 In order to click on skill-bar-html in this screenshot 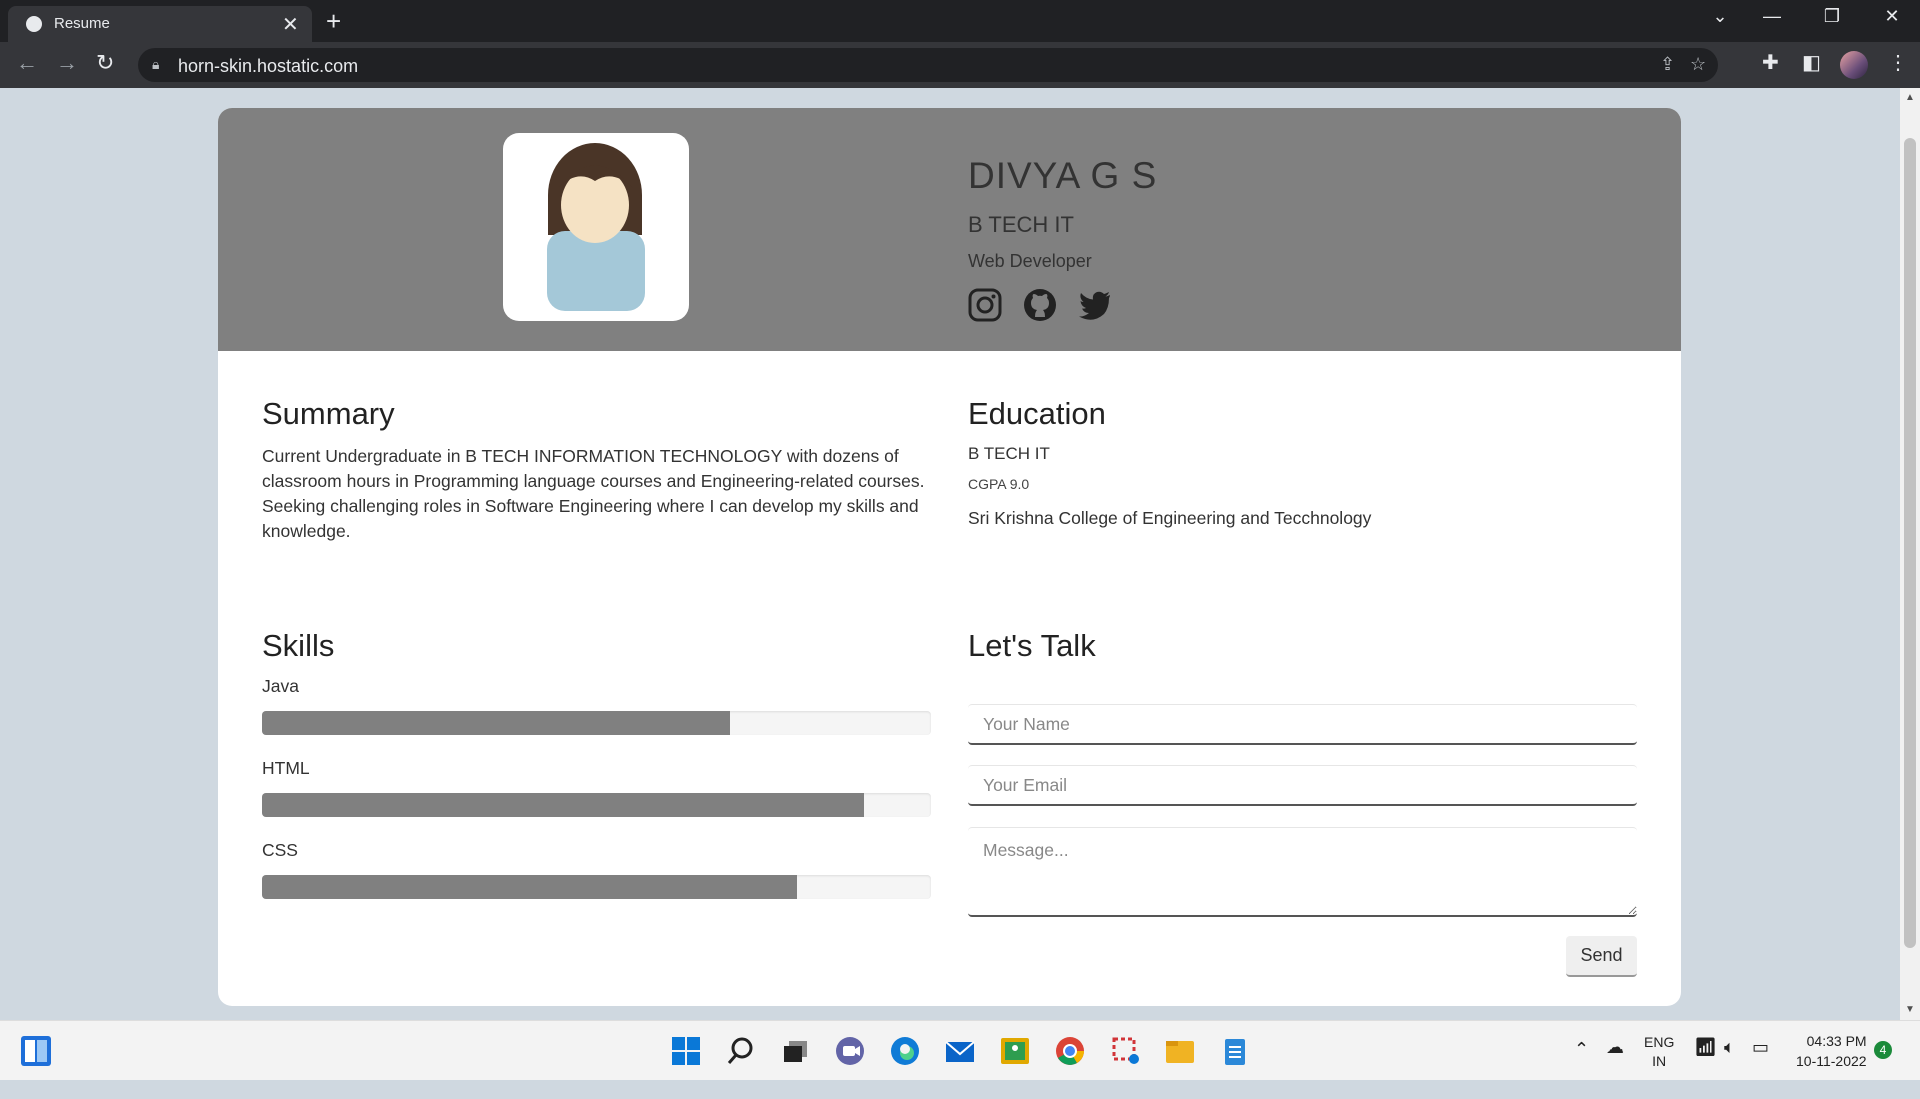, I will do `click(596, 805)`.